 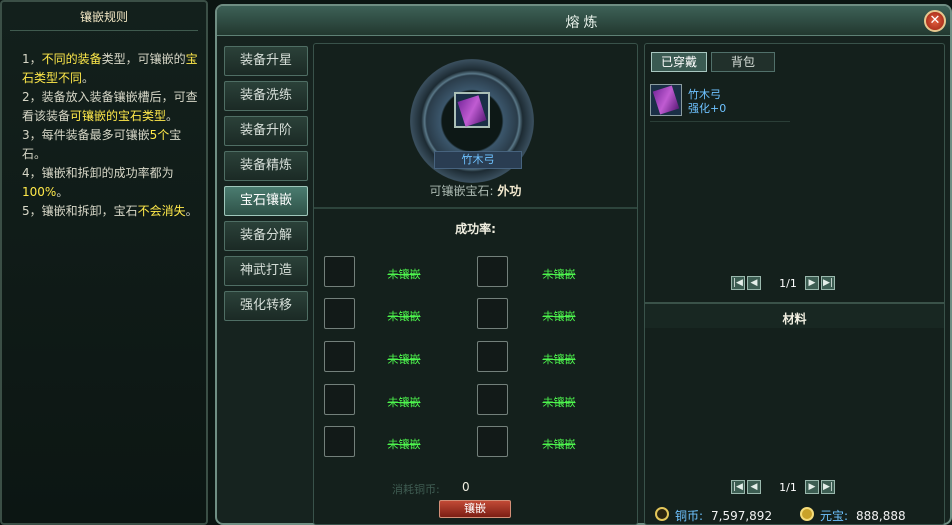 I want to click on nav-item: 装备升星, so click(x=266, y=61).